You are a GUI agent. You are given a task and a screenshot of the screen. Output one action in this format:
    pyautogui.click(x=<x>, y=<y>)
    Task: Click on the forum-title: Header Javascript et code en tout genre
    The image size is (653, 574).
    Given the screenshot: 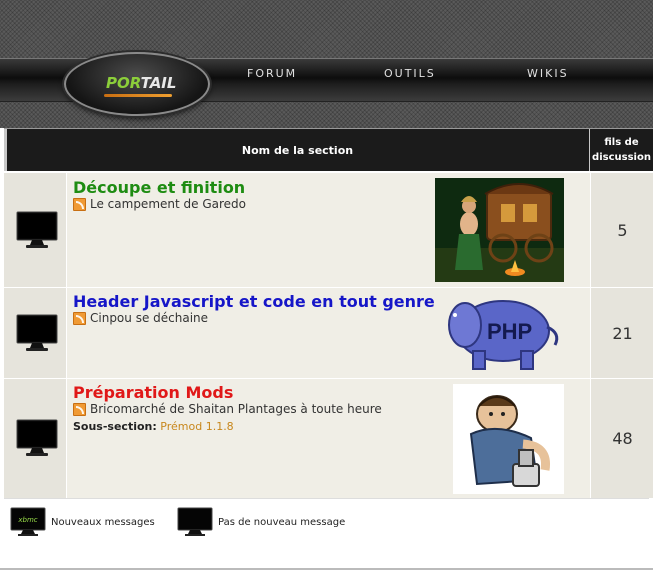 What is the action you would take?
    pyautogui.click(x=254, y=301)
    